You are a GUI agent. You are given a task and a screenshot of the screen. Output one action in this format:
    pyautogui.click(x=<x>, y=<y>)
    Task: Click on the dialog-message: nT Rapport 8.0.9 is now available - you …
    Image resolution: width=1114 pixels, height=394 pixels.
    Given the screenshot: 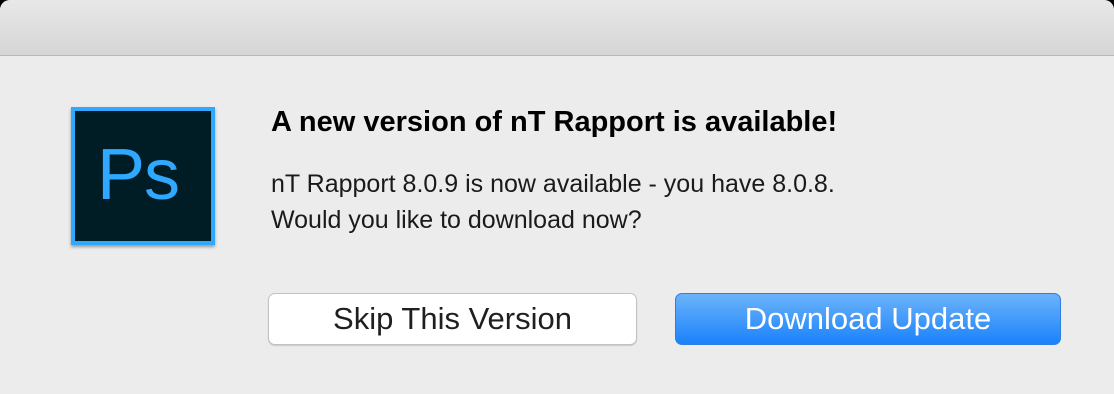 What is the action you would take?
    pyautogui.click(x=553, y=202)
    